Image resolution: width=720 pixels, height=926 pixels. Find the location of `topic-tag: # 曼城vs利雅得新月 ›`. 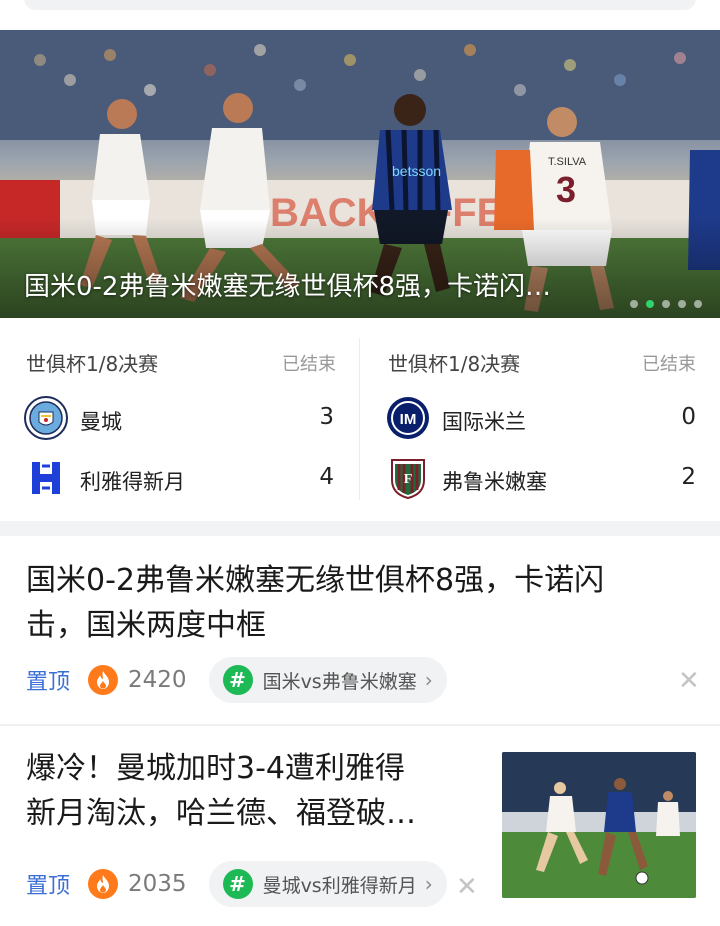

topic-tag: # 曼城vs利雅得新月 › is located at coordinates (327, 884).